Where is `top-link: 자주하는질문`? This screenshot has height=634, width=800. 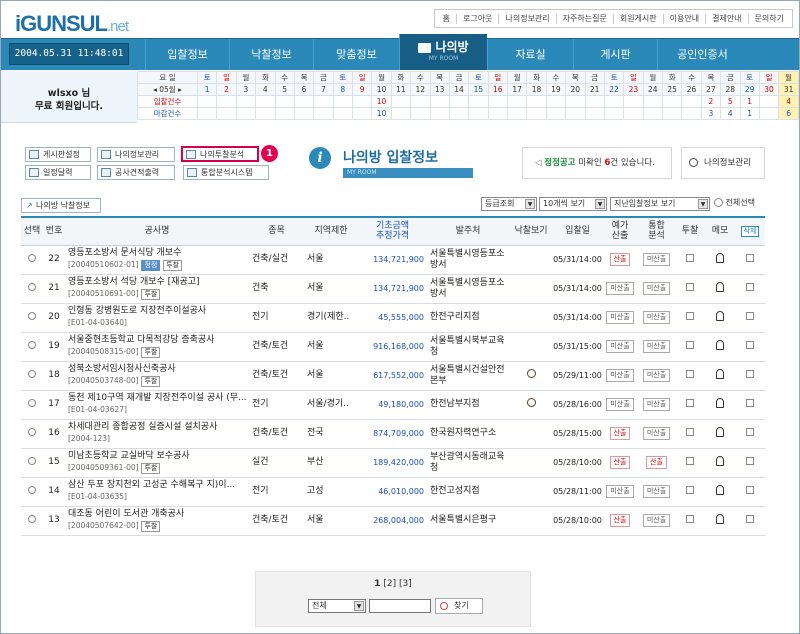 top-link: 자주하는질문 is located at coordinates (584, 18).